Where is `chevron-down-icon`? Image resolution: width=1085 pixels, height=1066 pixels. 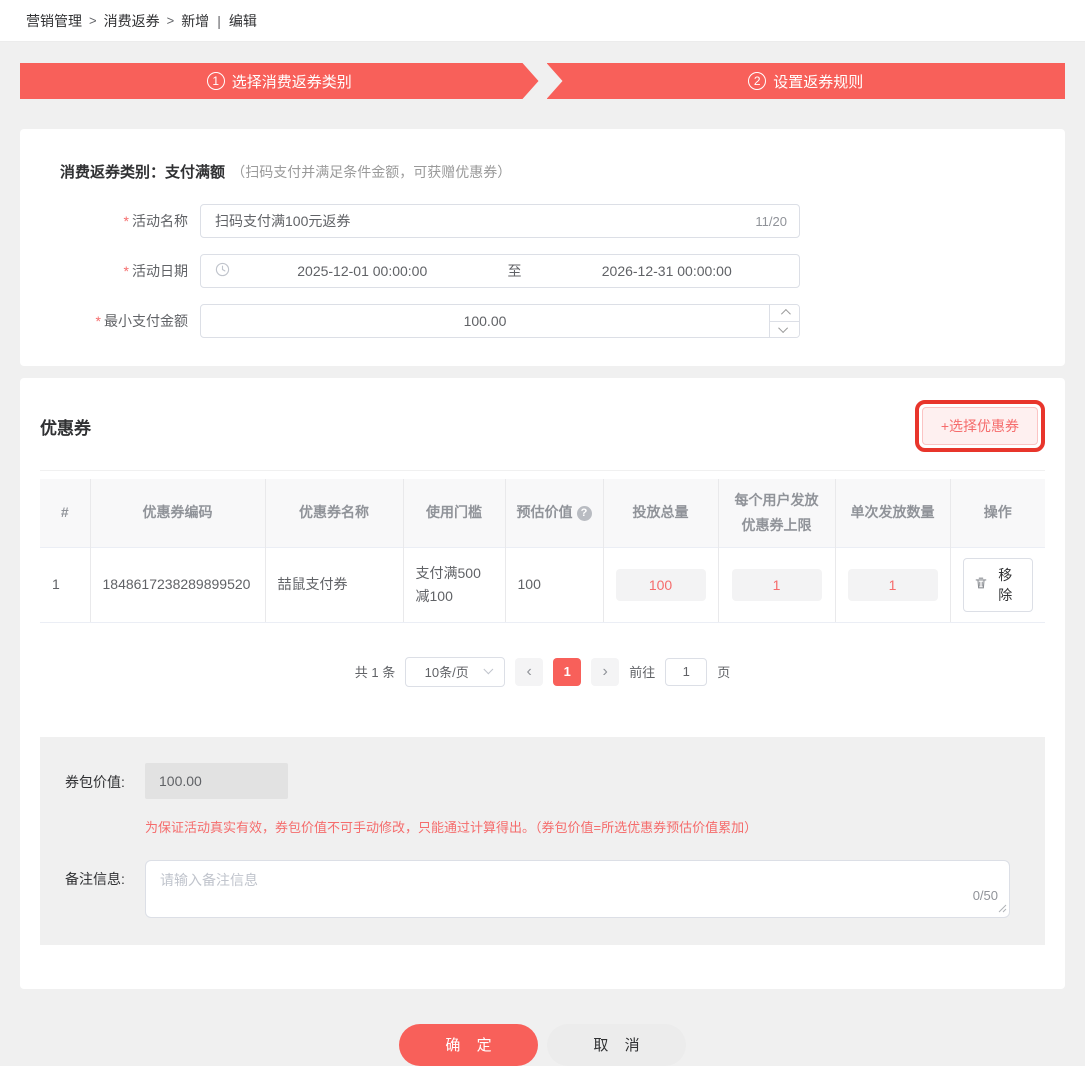
chevron-down-icon is located at coordinates (783, 327).